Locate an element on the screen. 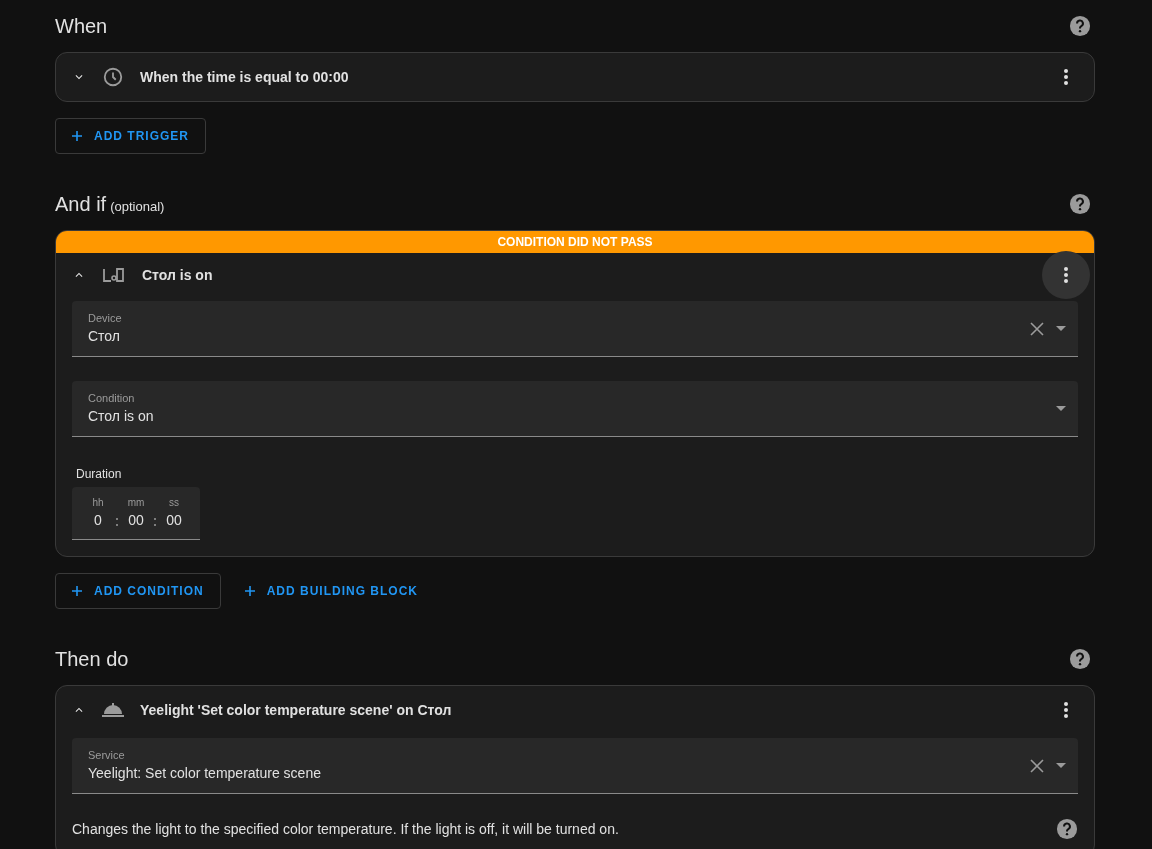  service-bell-icon is located at coordinates (113, 710).